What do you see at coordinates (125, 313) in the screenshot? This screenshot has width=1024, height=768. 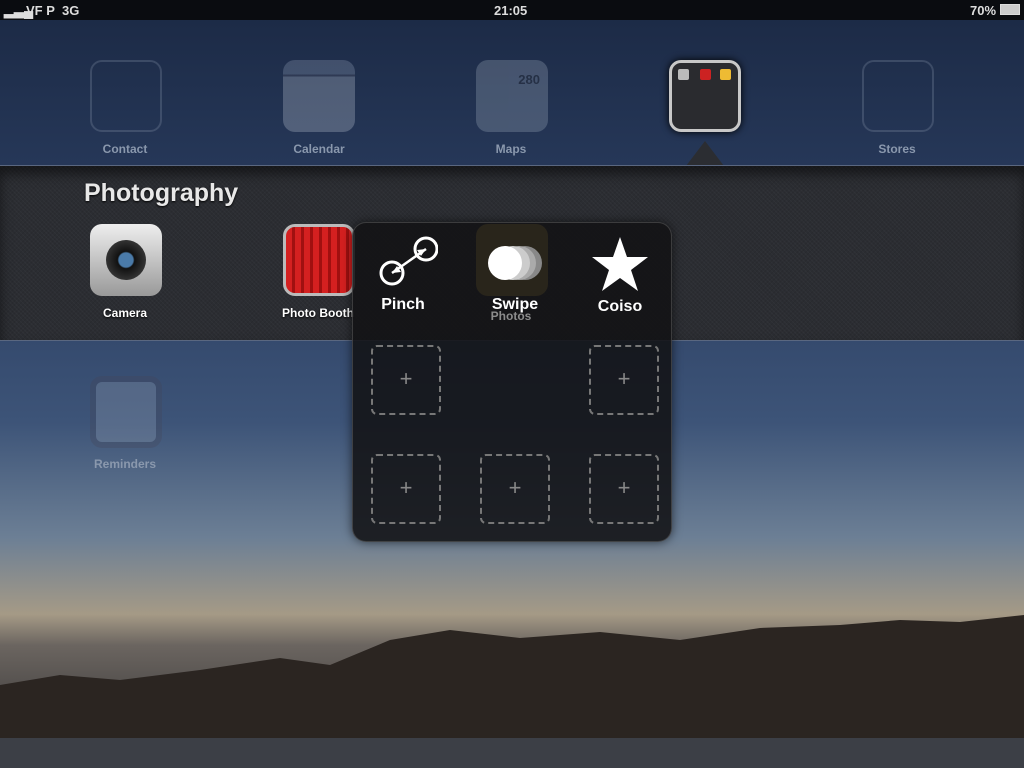 I see `camera-label: Camera` at bounding box center [125, 313].